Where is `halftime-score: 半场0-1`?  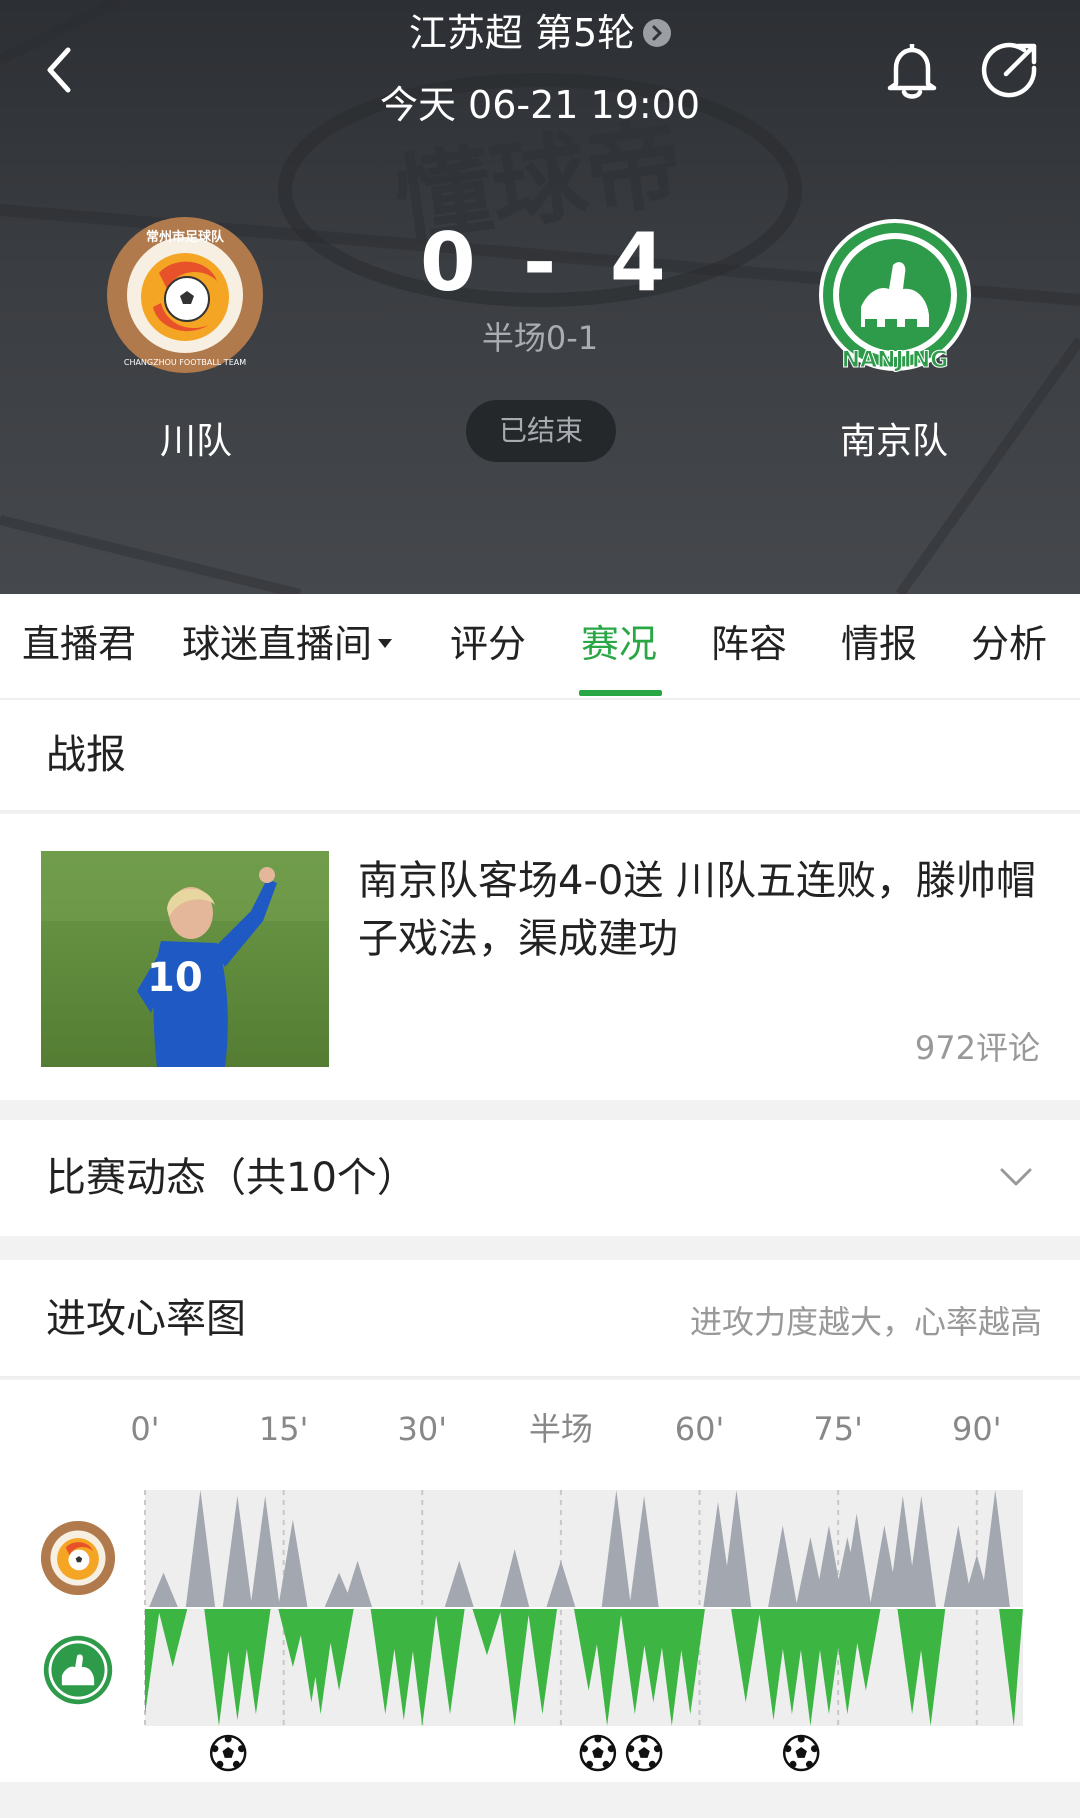
halftime-score: 半场0-1 is located at coordinates (540, 338).